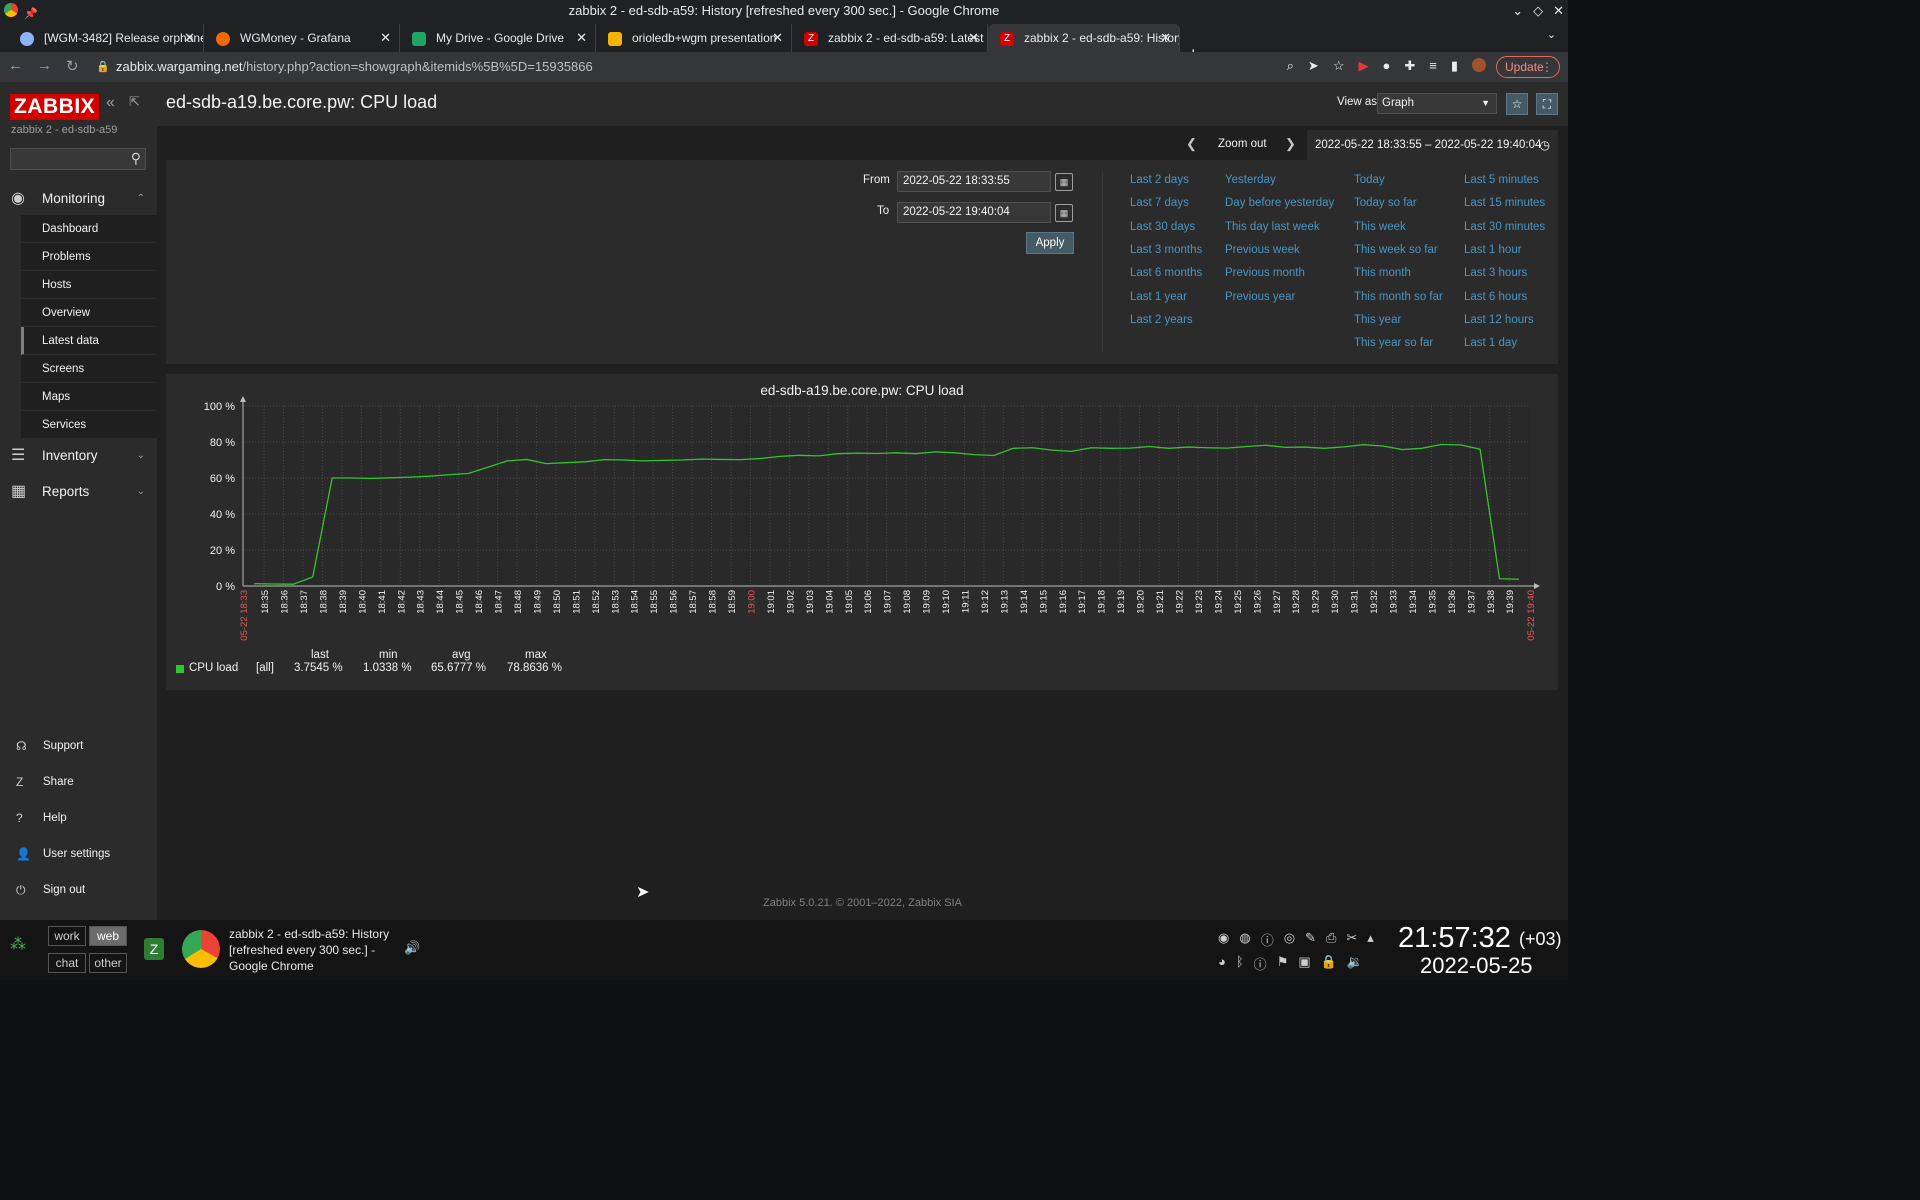  What do you see at coordinates (106, 38) in the screenshot?
I see `tab-wgm-3482: [WGM-3482] Release orphane ✕` at bounding box center [106, 38].